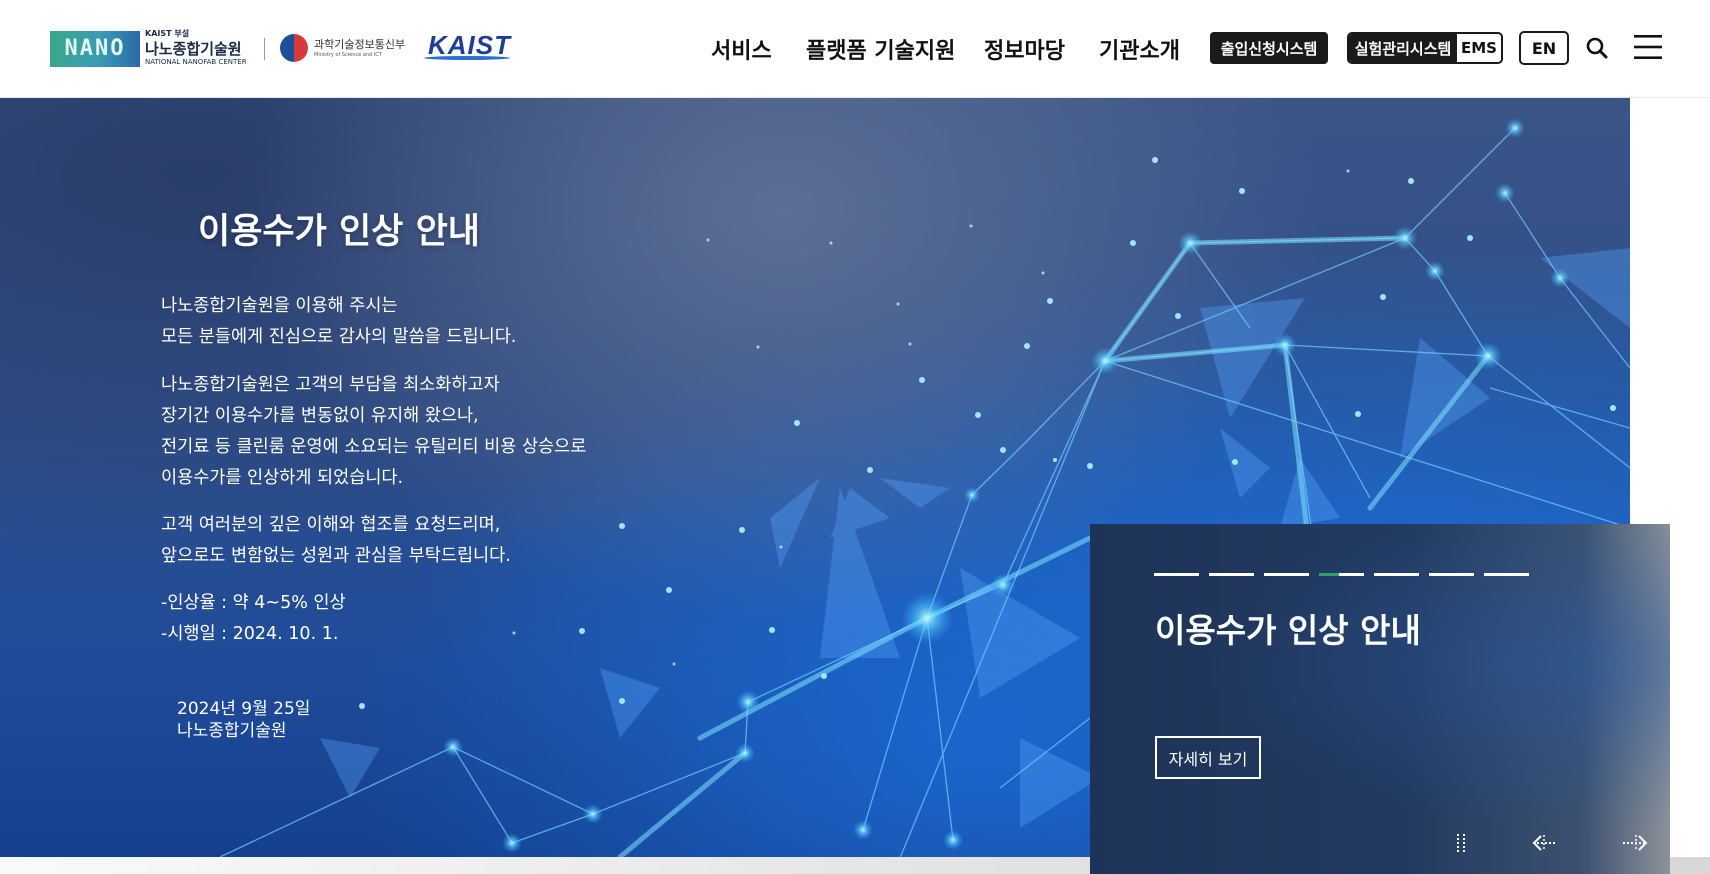 The height and width of the screenshot is (874, 1710). What do you see at coordinates (264, 49) in the screenshot?
I see `logo-divider` at bounding box center [264, 49].